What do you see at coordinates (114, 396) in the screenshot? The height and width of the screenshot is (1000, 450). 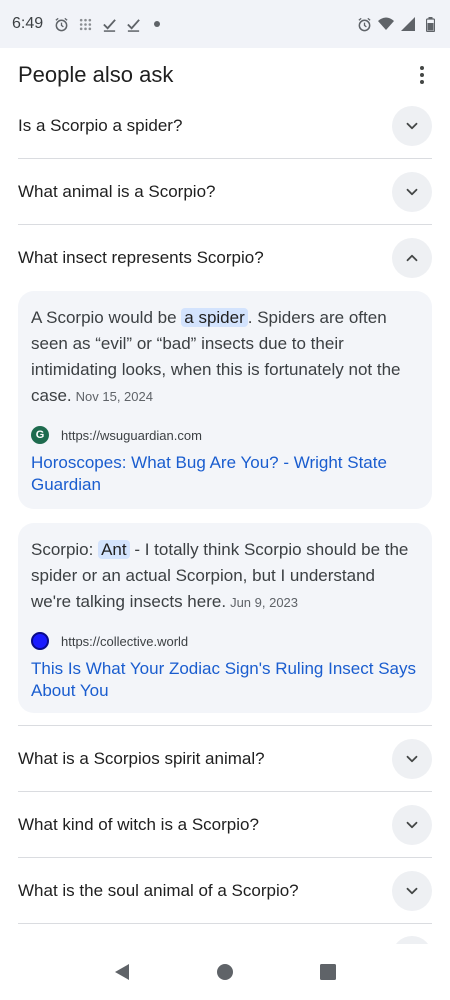 I see `answer-date: Nov 15, 2024` at bounding box center [114, 396].